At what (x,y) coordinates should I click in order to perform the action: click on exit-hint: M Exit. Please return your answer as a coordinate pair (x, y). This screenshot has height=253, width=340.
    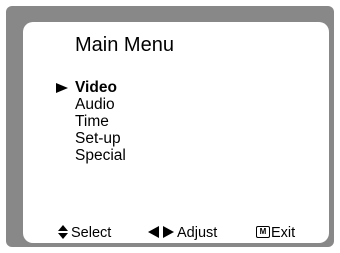
    Looking at the image, I should click on (275, 233).